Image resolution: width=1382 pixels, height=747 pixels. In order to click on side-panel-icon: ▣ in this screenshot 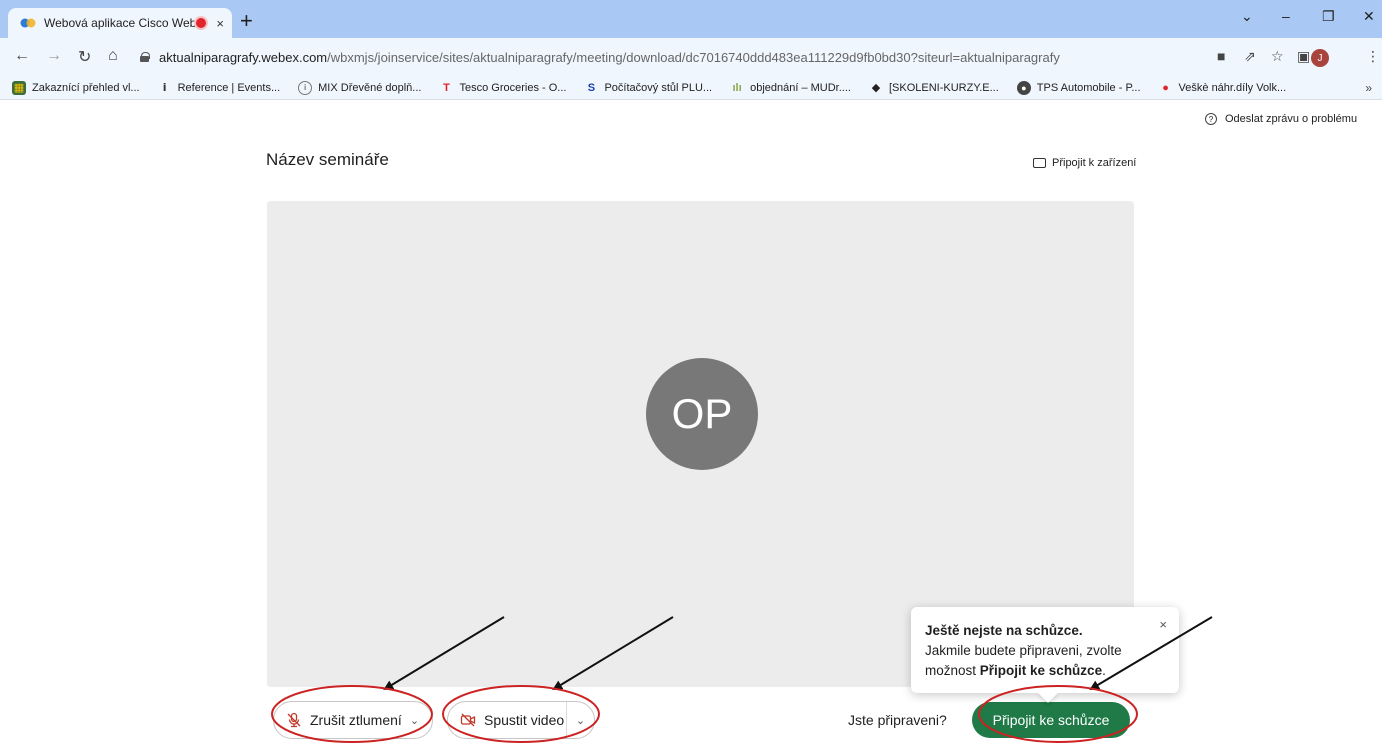, I will do `click(1303, 56)`.